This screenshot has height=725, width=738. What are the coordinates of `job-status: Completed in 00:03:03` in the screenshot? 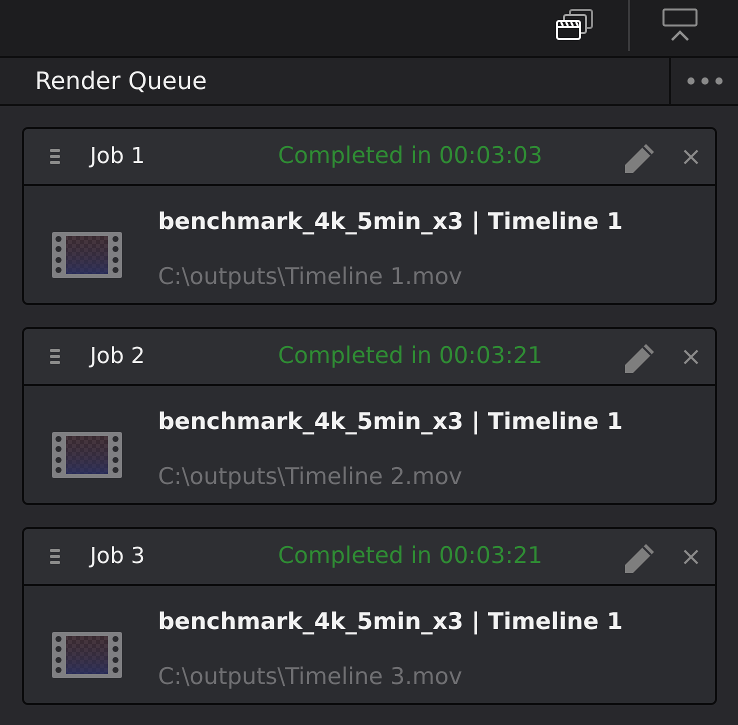 It's located at (410, 156).